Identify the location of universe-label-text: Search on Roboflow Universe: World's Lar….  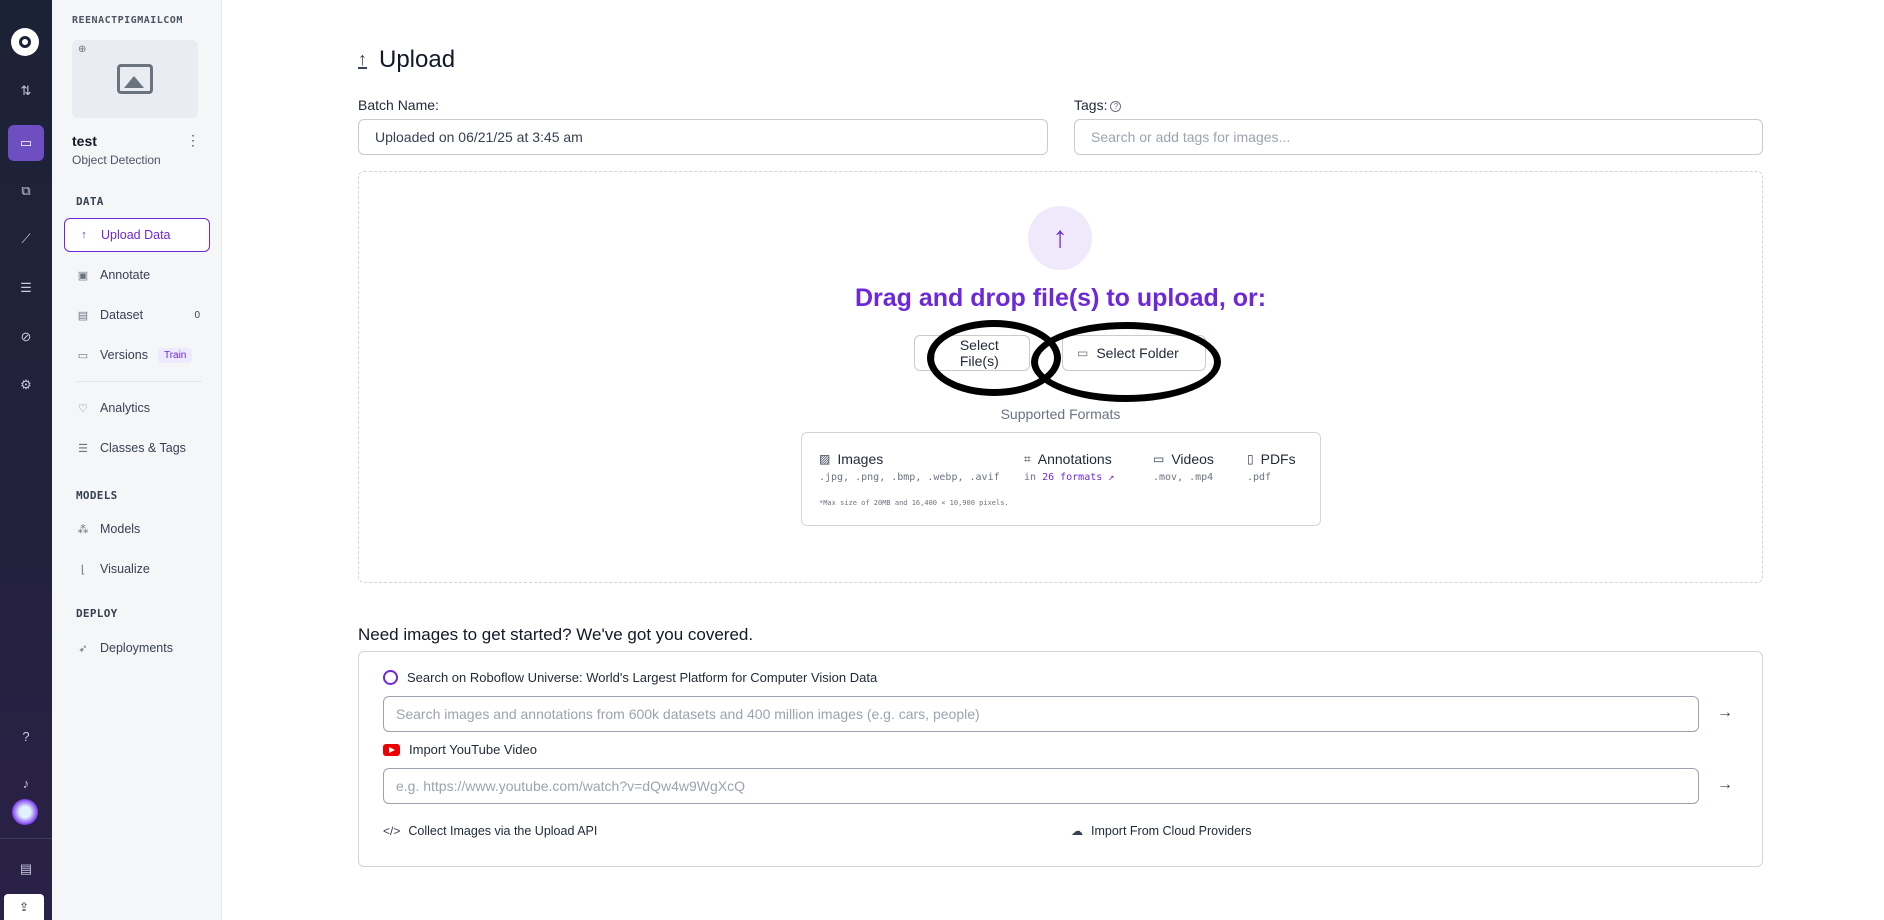
(642, 677).